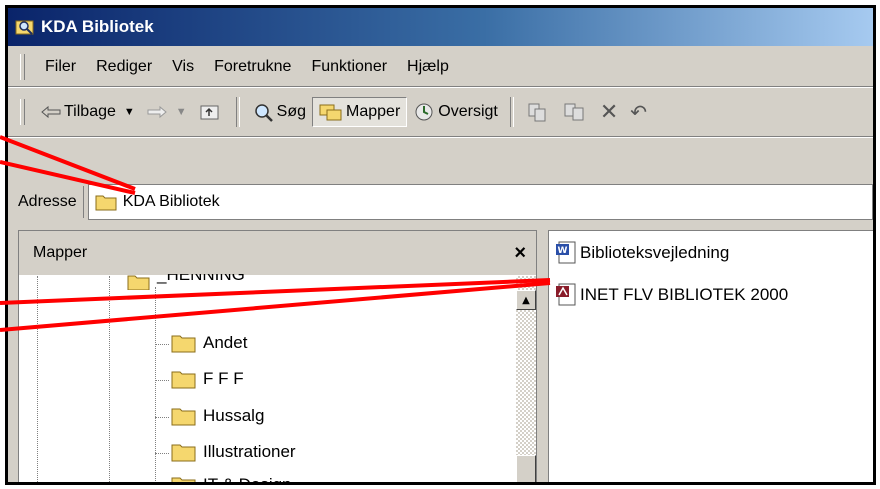 Image resolution: width=880 pixels, height=489 pixels. Describe the element at coordinates (349, 67) in the screenshot. I see `menu-funktioner: Funktioner` at that location.